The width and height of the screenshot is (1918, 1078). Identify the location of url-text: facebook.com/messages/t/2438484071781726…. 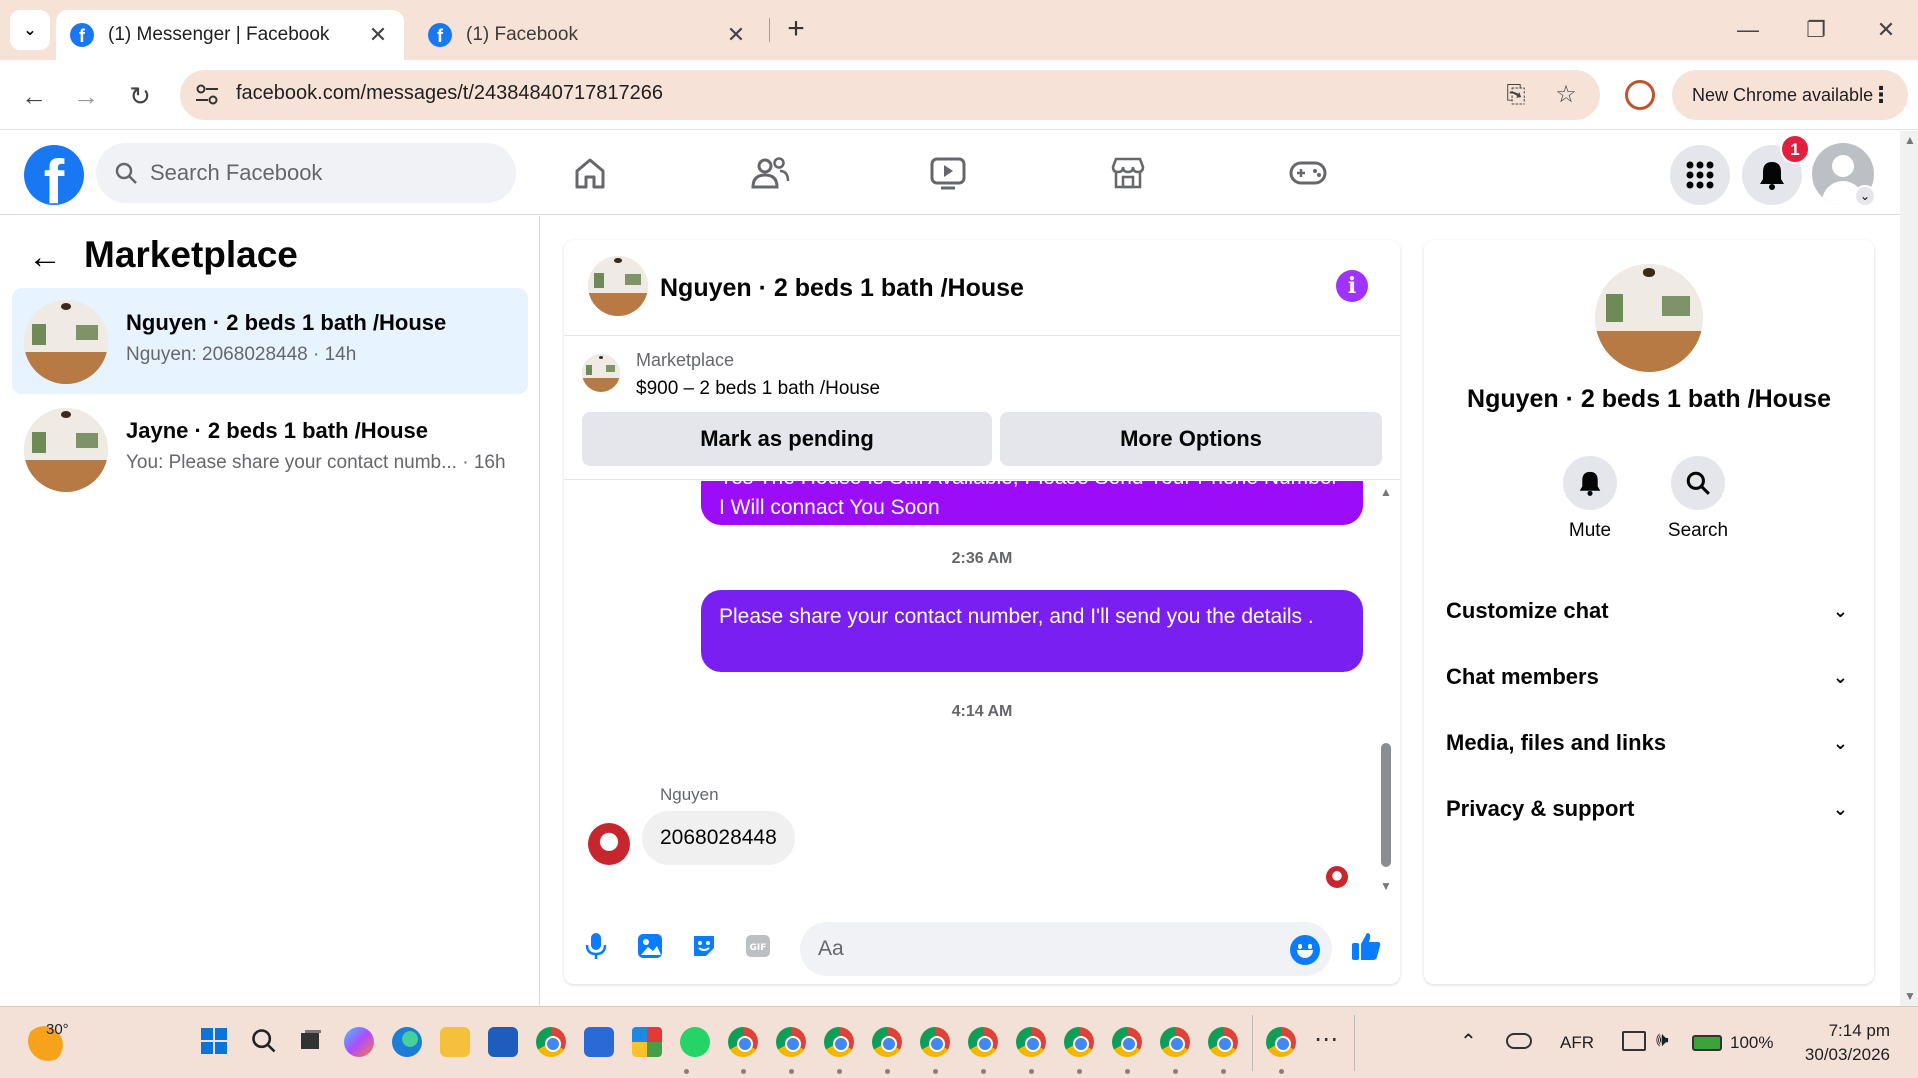
(449, 93).